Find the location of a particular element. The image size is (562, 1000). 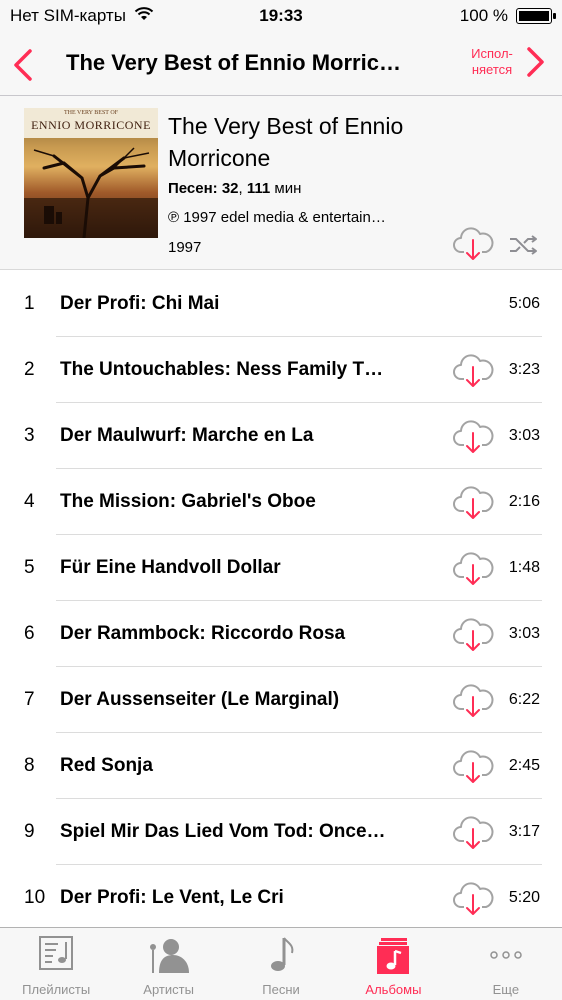

track-number: 2 is located at coordinates (29, 369).